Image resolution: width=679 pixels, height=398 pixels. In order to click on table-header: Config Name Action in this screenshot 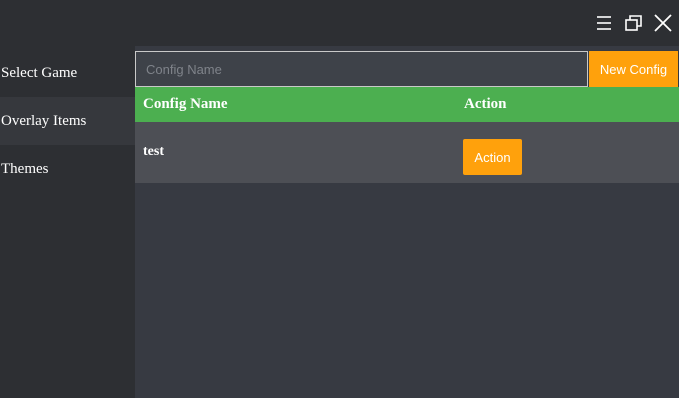, I will do `click(407, 104)`.